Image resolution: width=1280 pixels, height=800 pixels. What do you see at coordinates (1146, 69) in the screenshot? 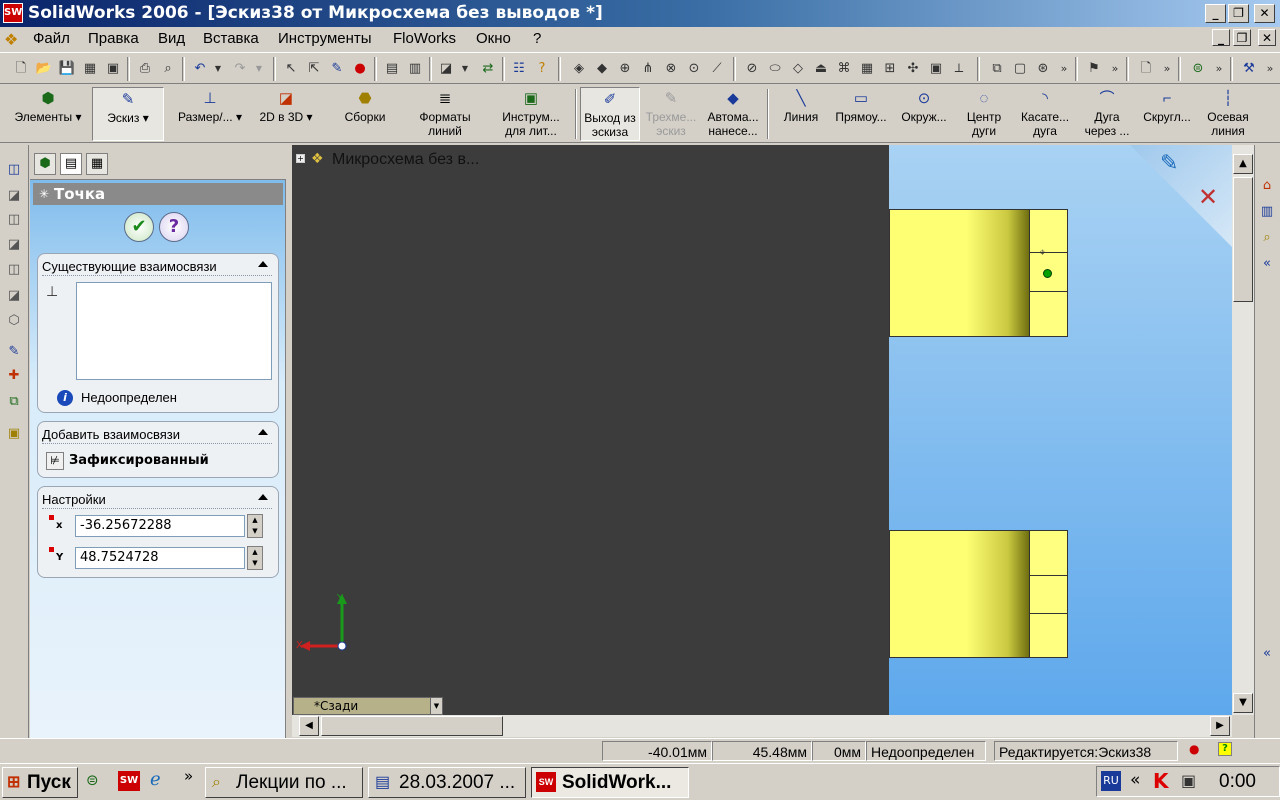
I see `drawing-icon: 🗋` at bounding box center [1146, 69].